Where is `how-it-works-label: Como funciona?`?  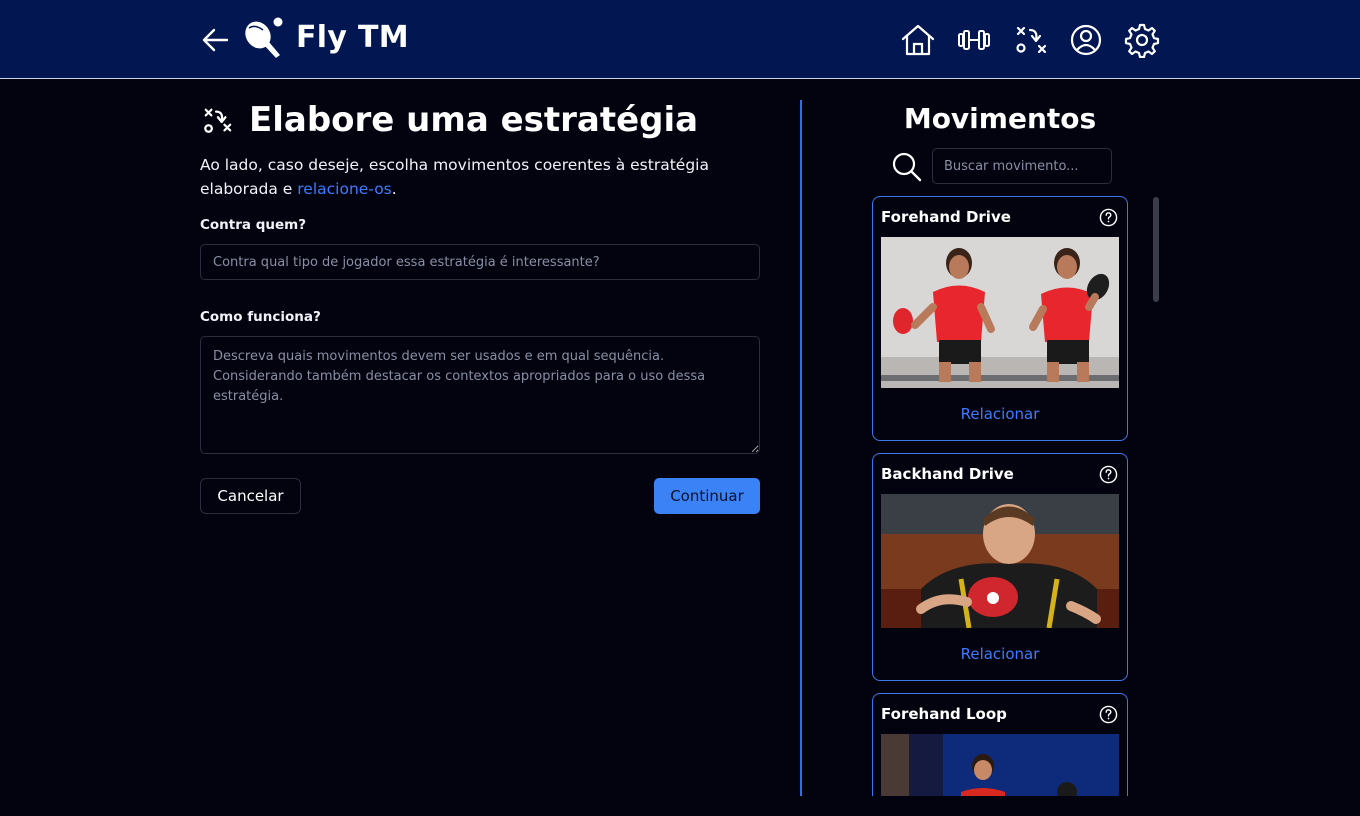
how-it-works-label: Como funciona? is located at coordinates (260, 317).